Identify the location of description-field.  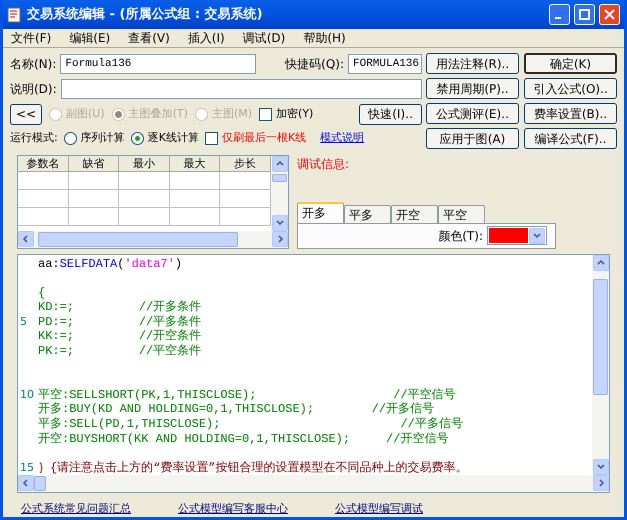
(241, 89).